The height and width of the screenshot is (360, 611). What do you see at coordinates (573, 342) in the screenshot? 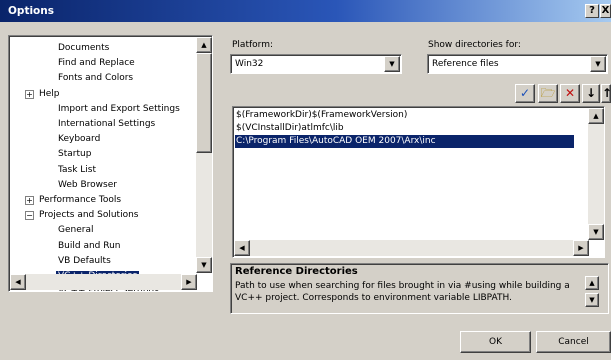
I see `cancel-button: Cancel` at bounding box center [573, 342].